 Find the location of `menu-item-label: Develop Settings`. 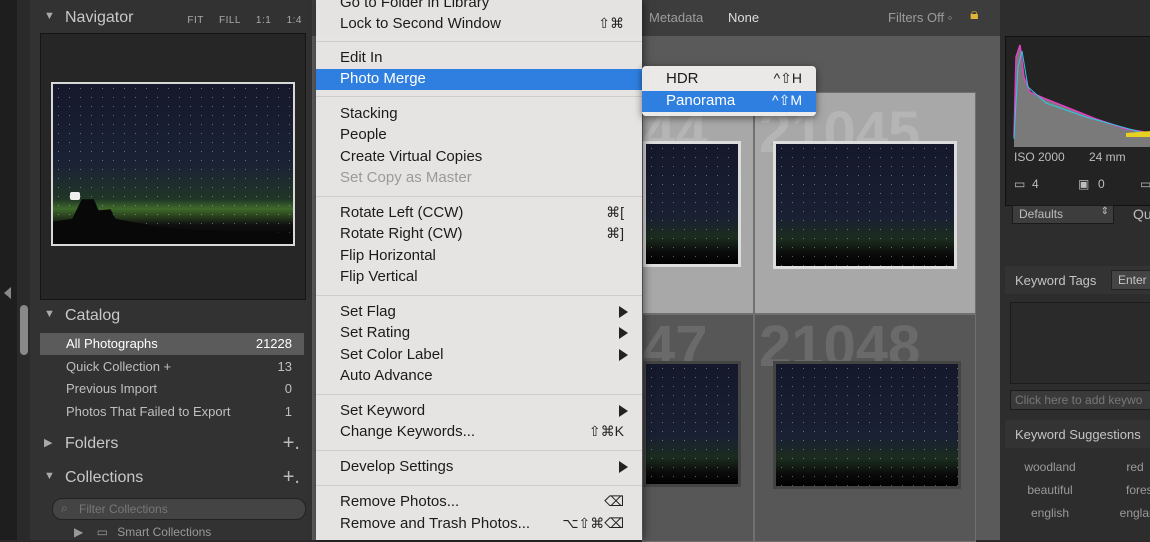

menu-item-label: Develop Settings is located at coordinates (397, 466).